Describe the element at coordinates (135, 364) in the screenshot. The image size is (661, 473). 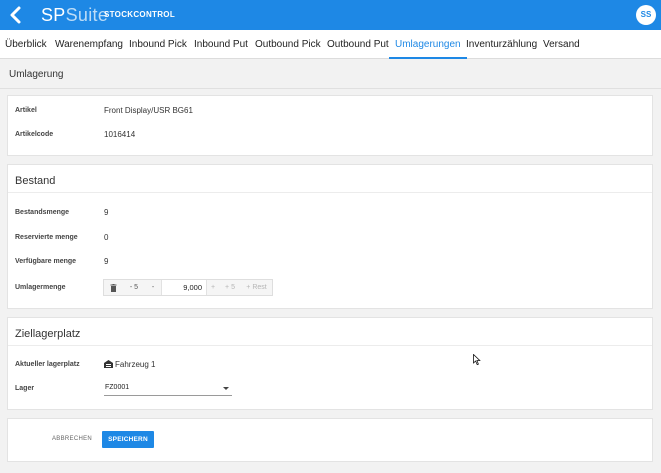
I see `aktueller-lagerplatz-value: Fahrzeug 1` at that location.